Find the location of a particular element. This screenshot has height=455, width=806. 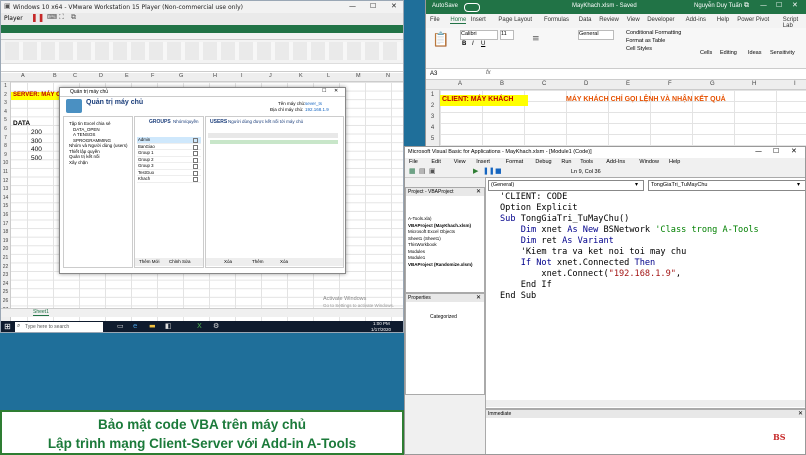

vba-menu-window: Window is located at coordinates (649, 162).